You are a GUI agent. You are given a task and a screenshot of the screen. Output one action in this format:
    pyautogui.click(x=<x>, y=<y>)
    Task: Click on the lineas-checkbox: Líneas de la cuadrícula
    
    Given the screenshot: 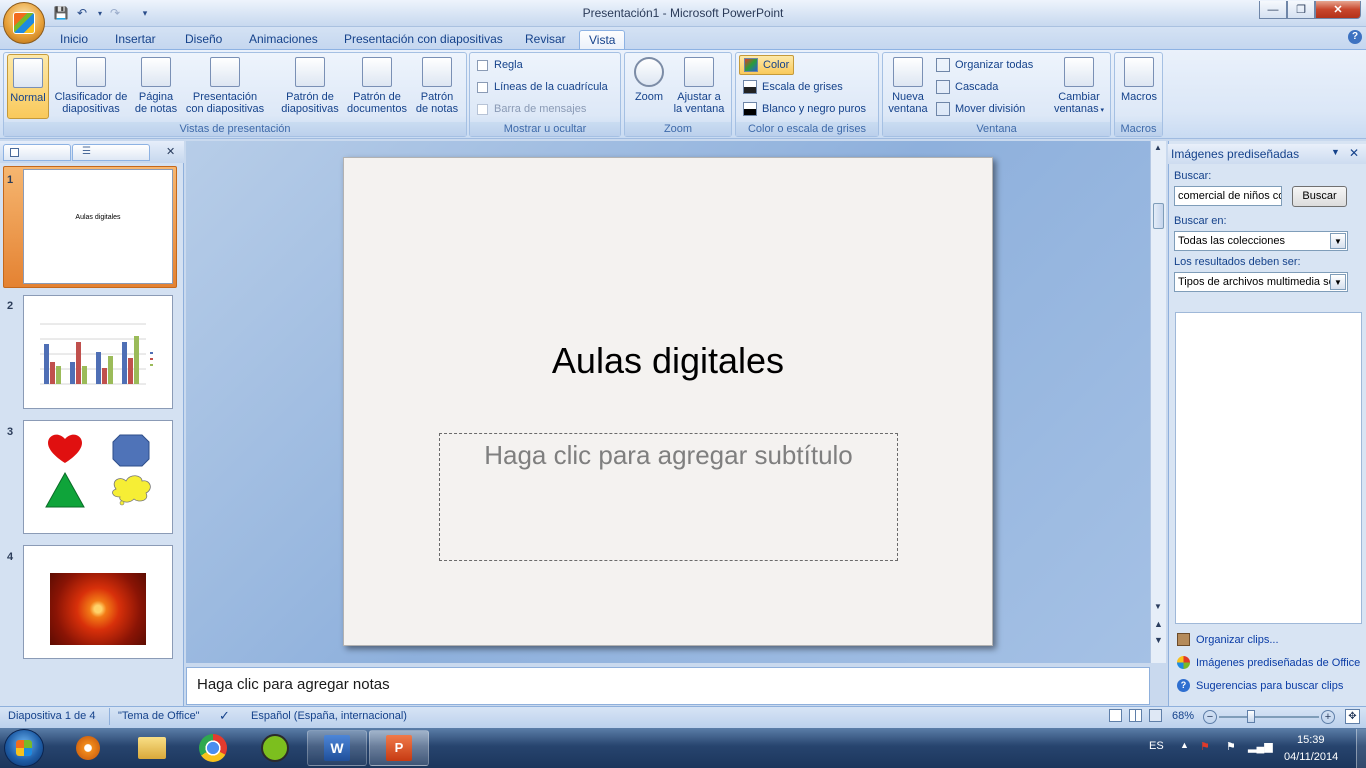 What is the action you would take?
    pyautogui.click(x=542, y=87)
    